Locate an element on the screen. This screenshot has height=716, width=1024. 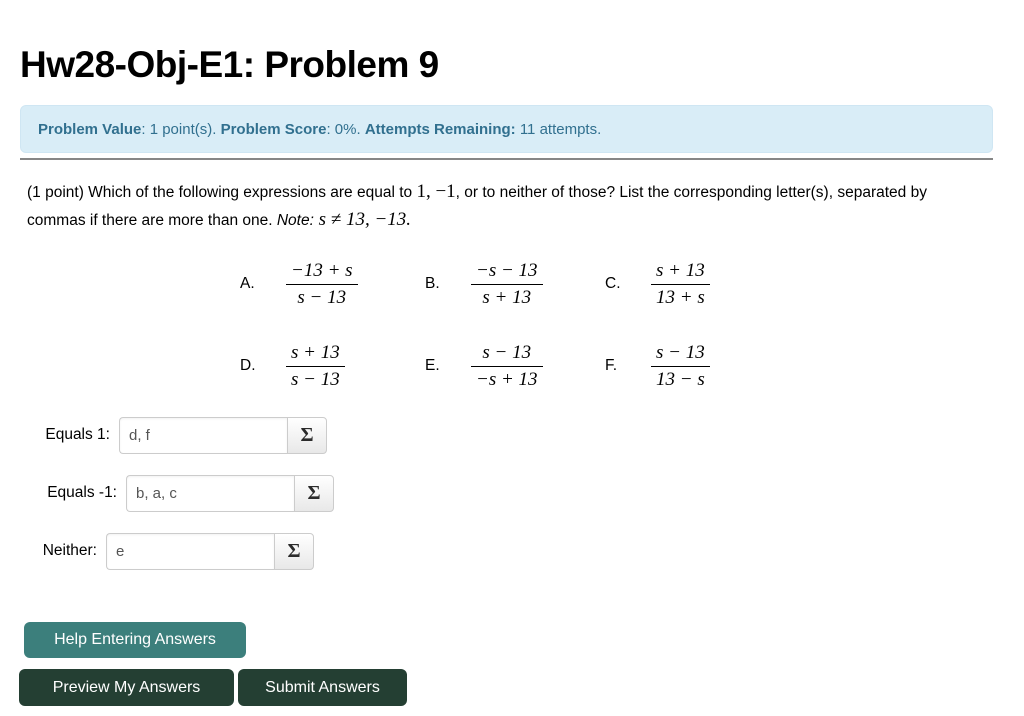
problem-value-text: : 1 point(s). is located at coordinates (181, 129).